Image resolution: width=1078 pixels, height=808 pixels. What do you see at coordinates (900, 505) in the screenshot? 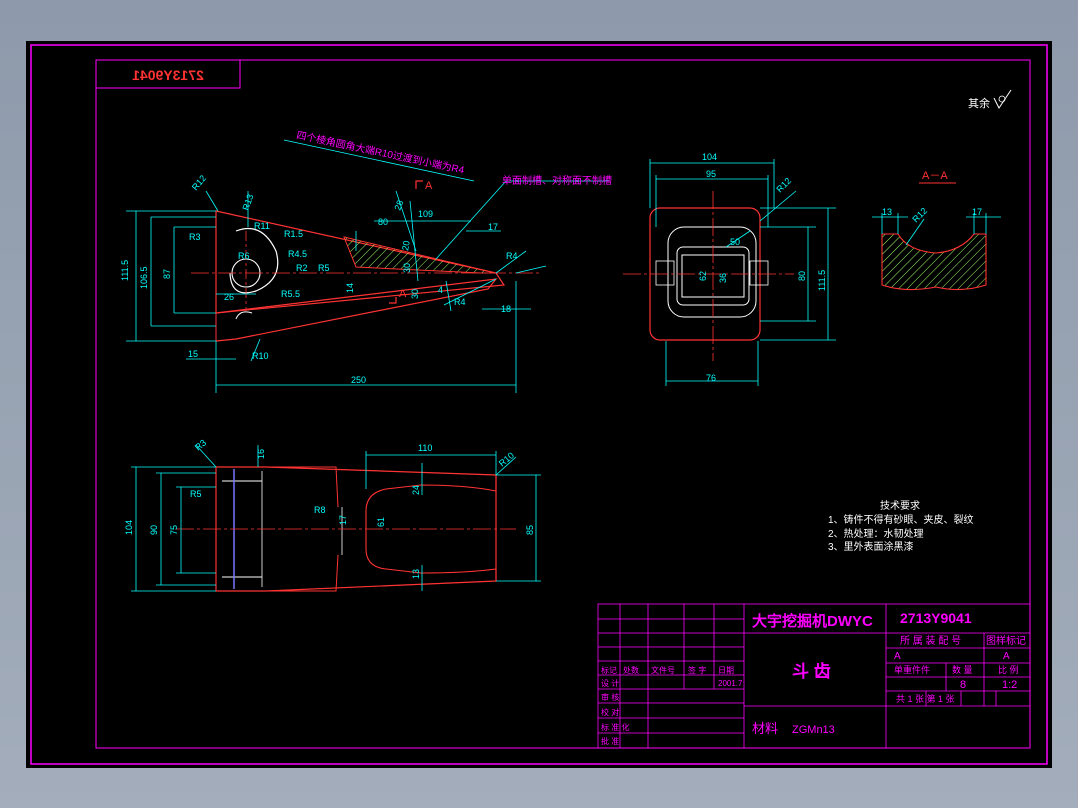
I see `tech-title: 技术要求` at bounding box center [900, 505].